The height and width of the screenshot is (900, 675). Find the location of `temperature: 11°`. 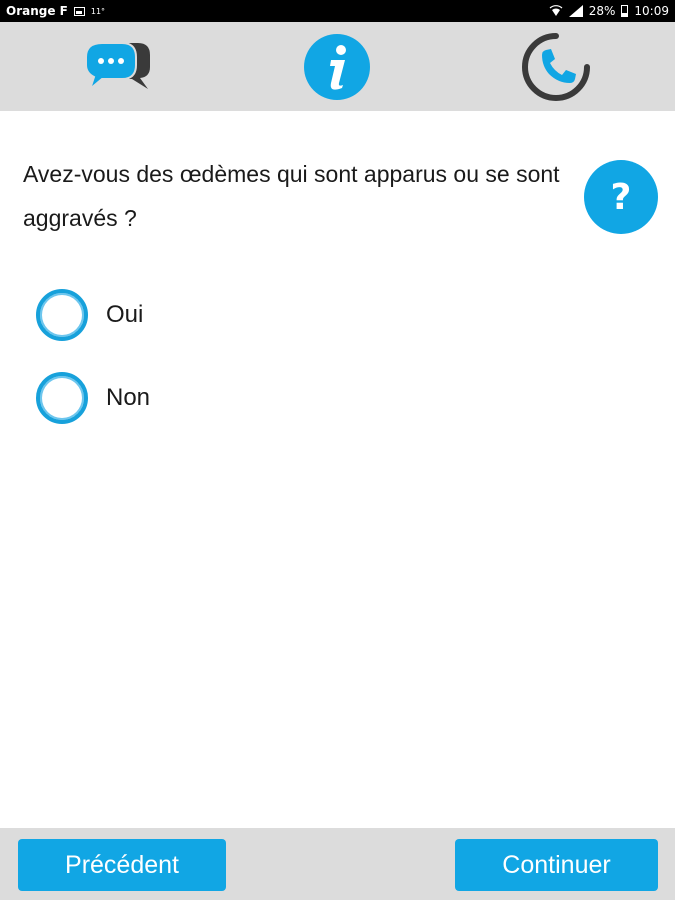

temperature: 11° is located at coordinates (98, 11).